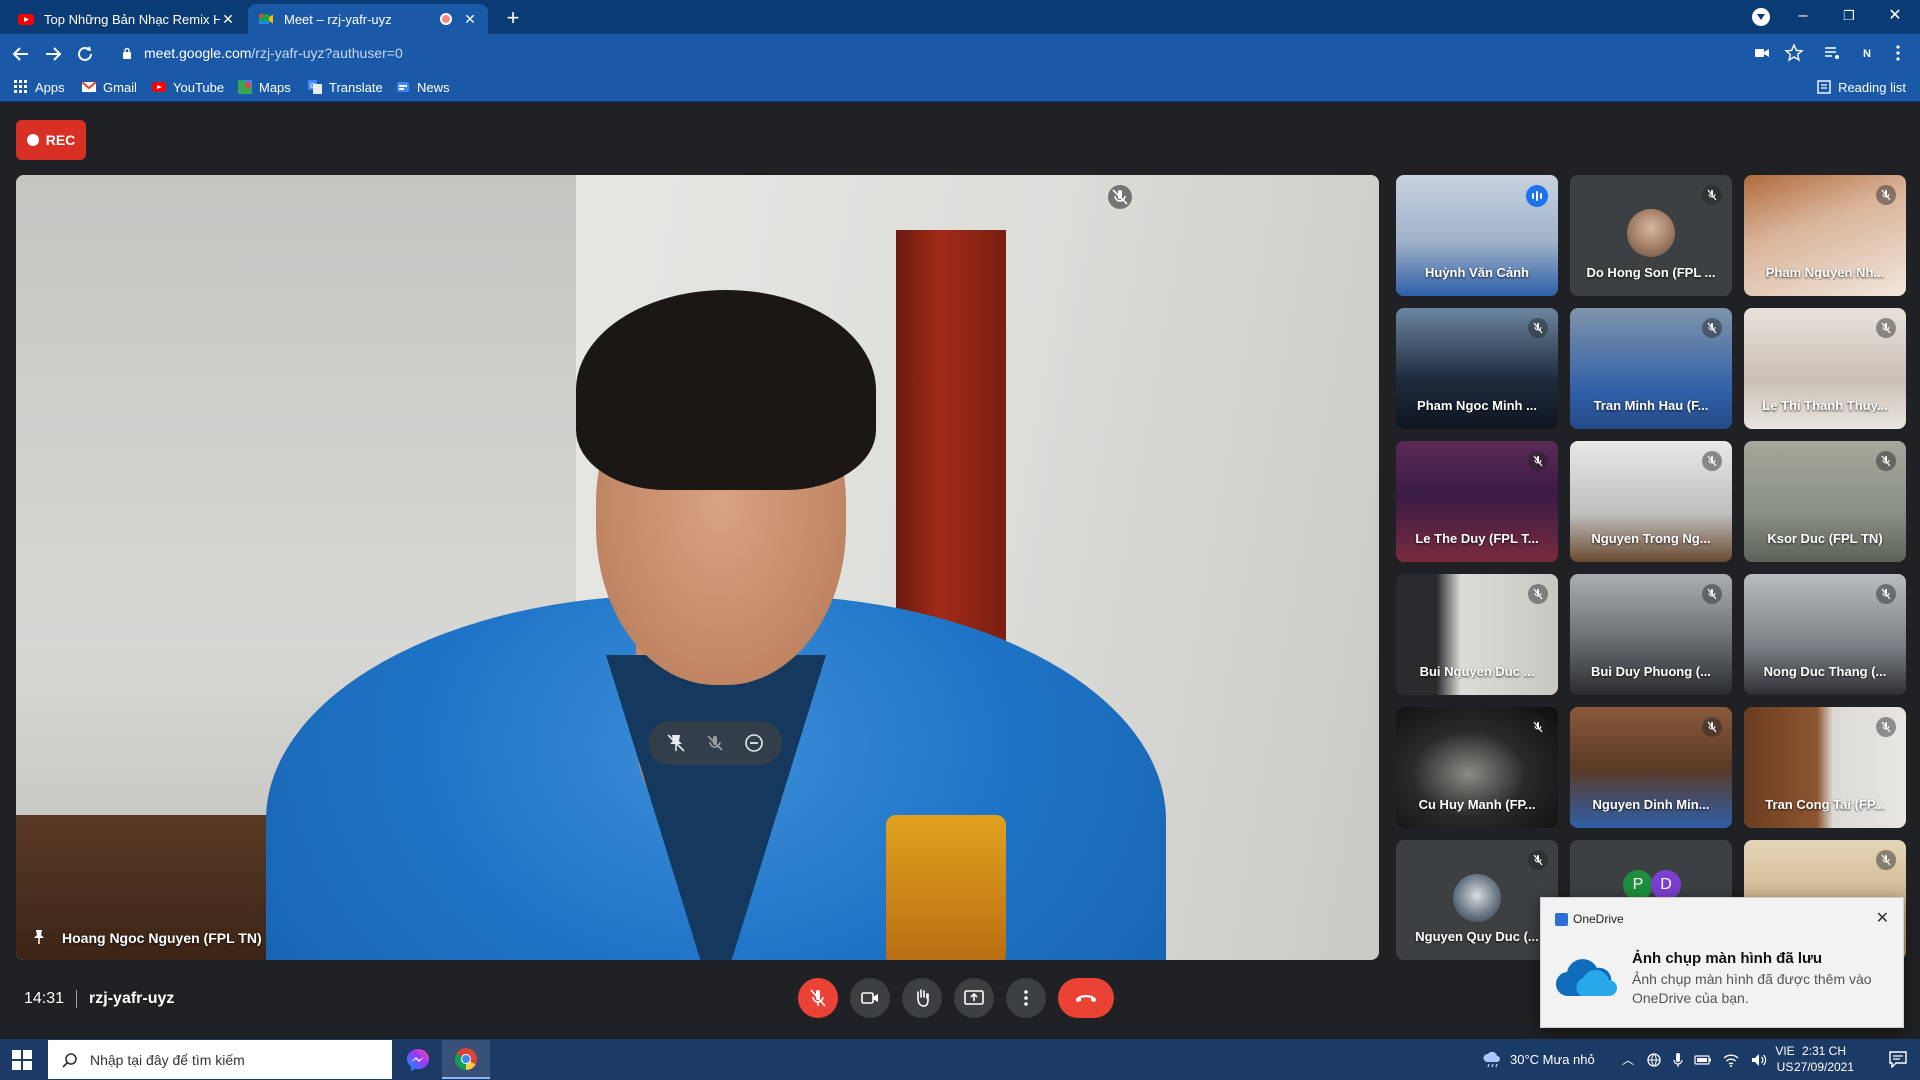 The height and width of the screenshot is (1080, 1920). I want to click on raise-hand-icon, so click(923, 998).